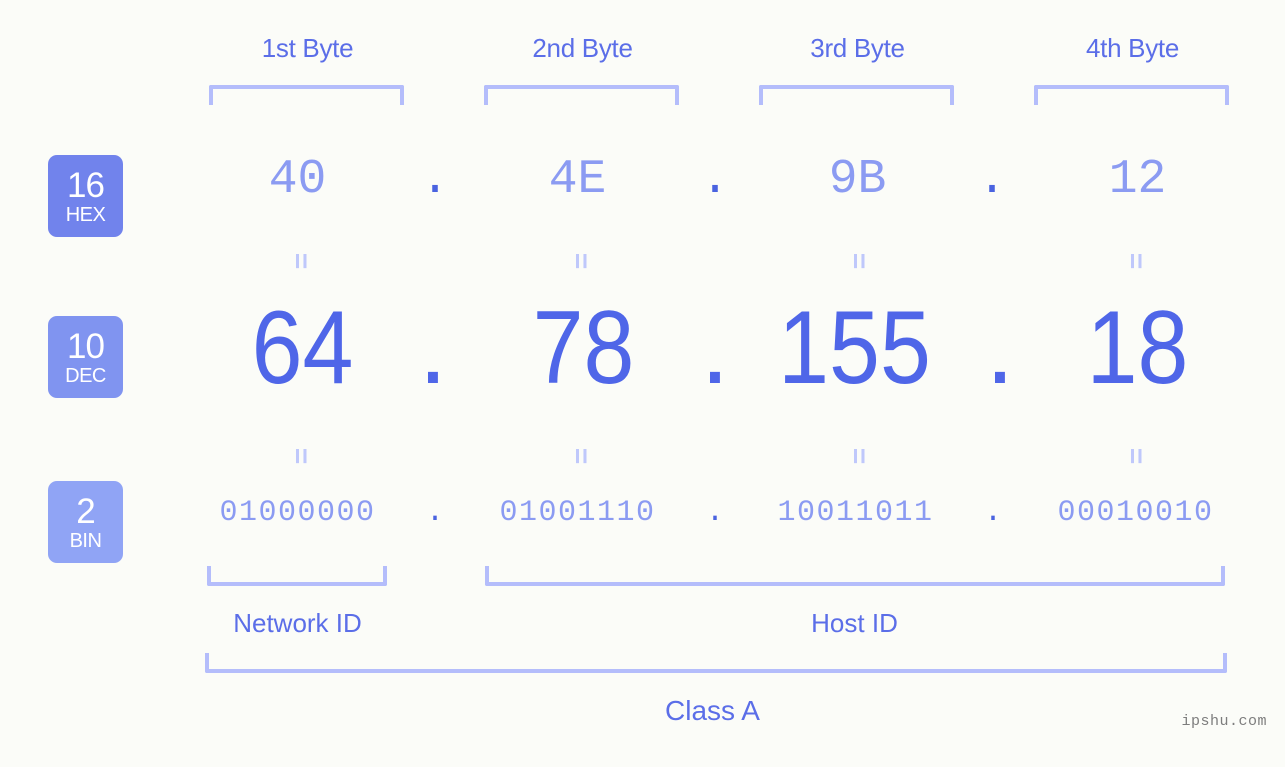  Describe the element at coordinates (857, 48) in the screenshot. I see `byte-header-3: 3rd Byte` at that location.